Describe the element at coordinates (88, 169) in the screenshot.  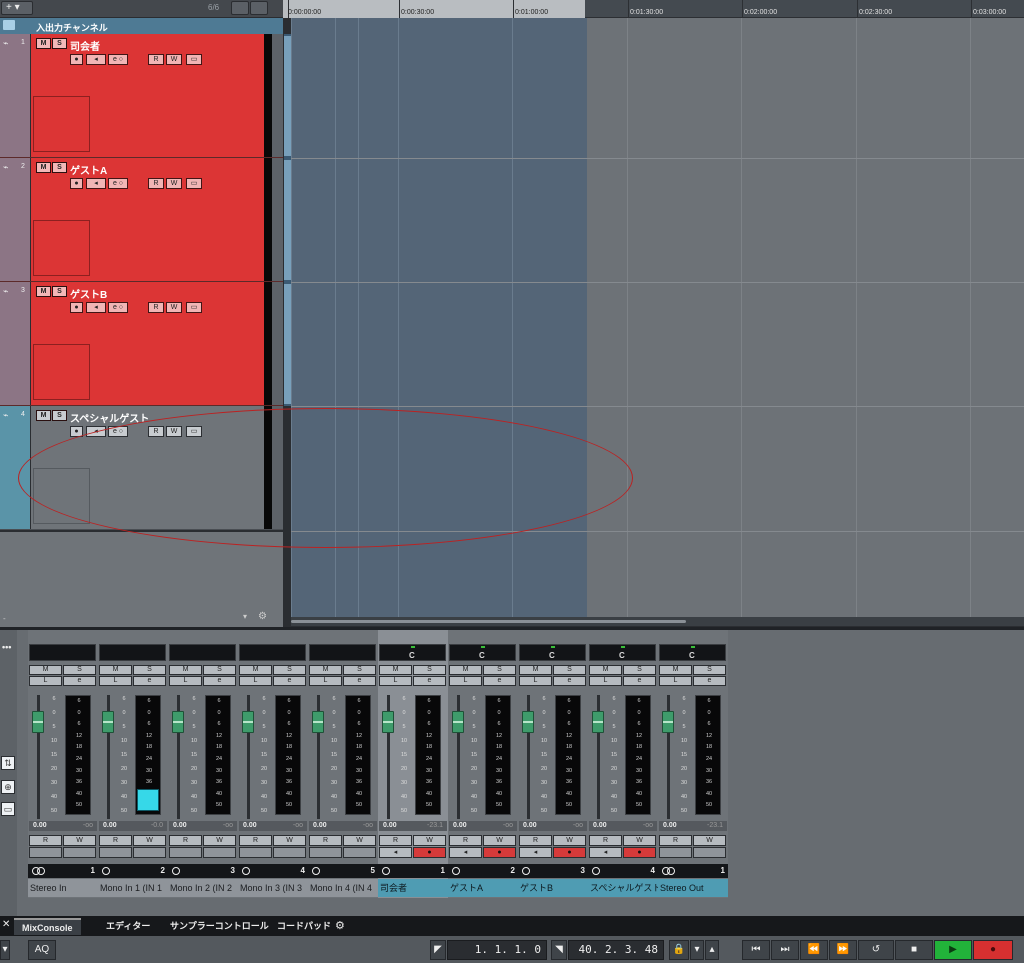
I see `track-name: ゲストA` at that location.